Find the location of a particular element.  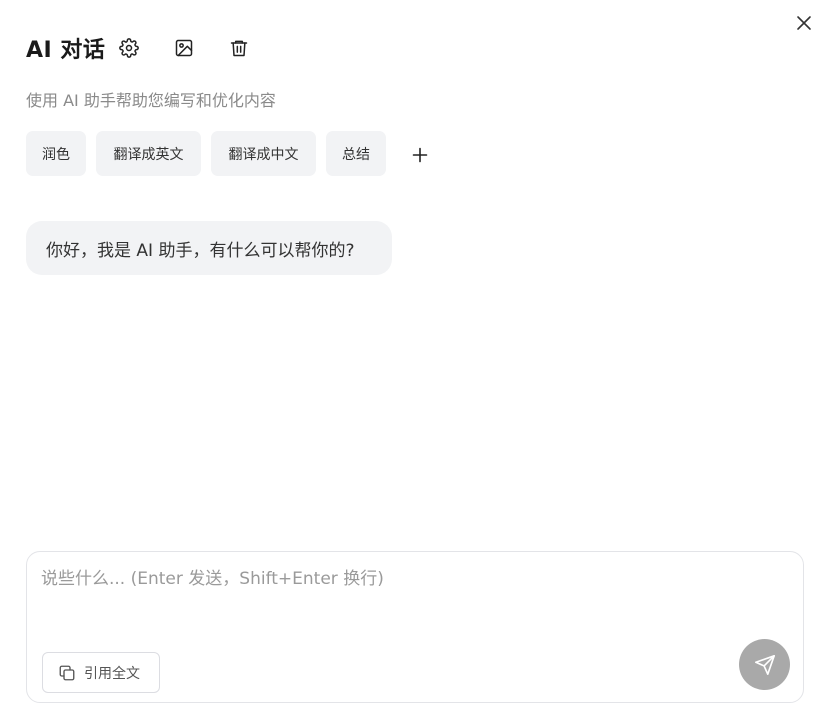

gear-icon is located at coordinates (129, 48).